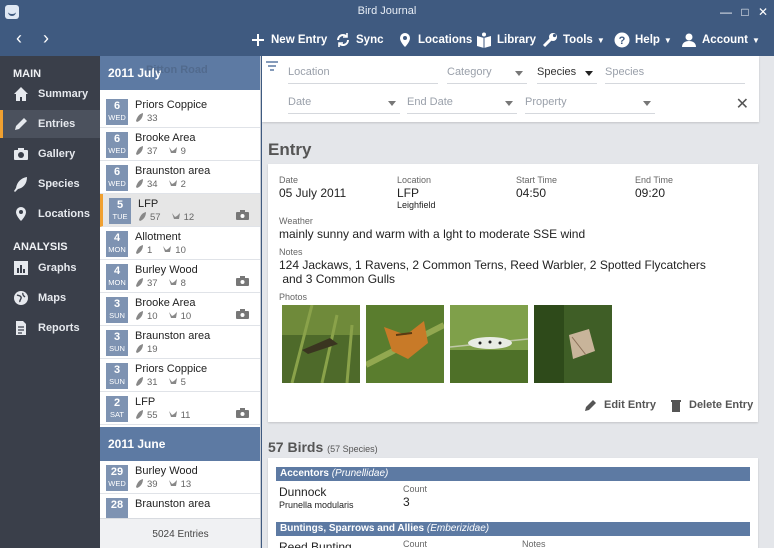  I want to click on entry-row: 3 SUN Priors Coppice 31 5, so click(180, 375).